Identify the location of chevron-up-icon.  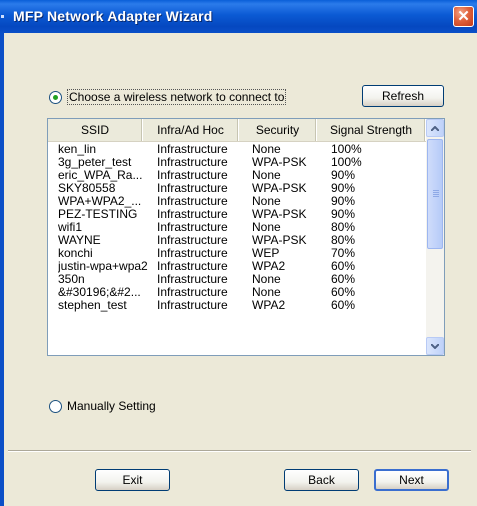
(435, 128).